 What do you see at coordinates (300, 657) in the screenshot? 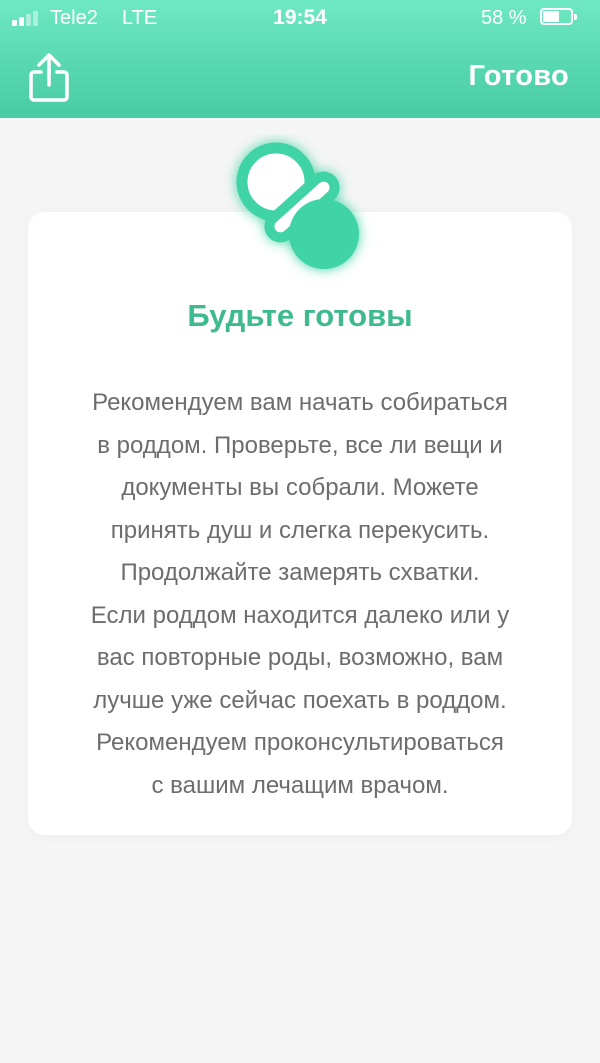
I see `body-line: вас повторные роды, возможно, вам` at bounding box center [300, 657].